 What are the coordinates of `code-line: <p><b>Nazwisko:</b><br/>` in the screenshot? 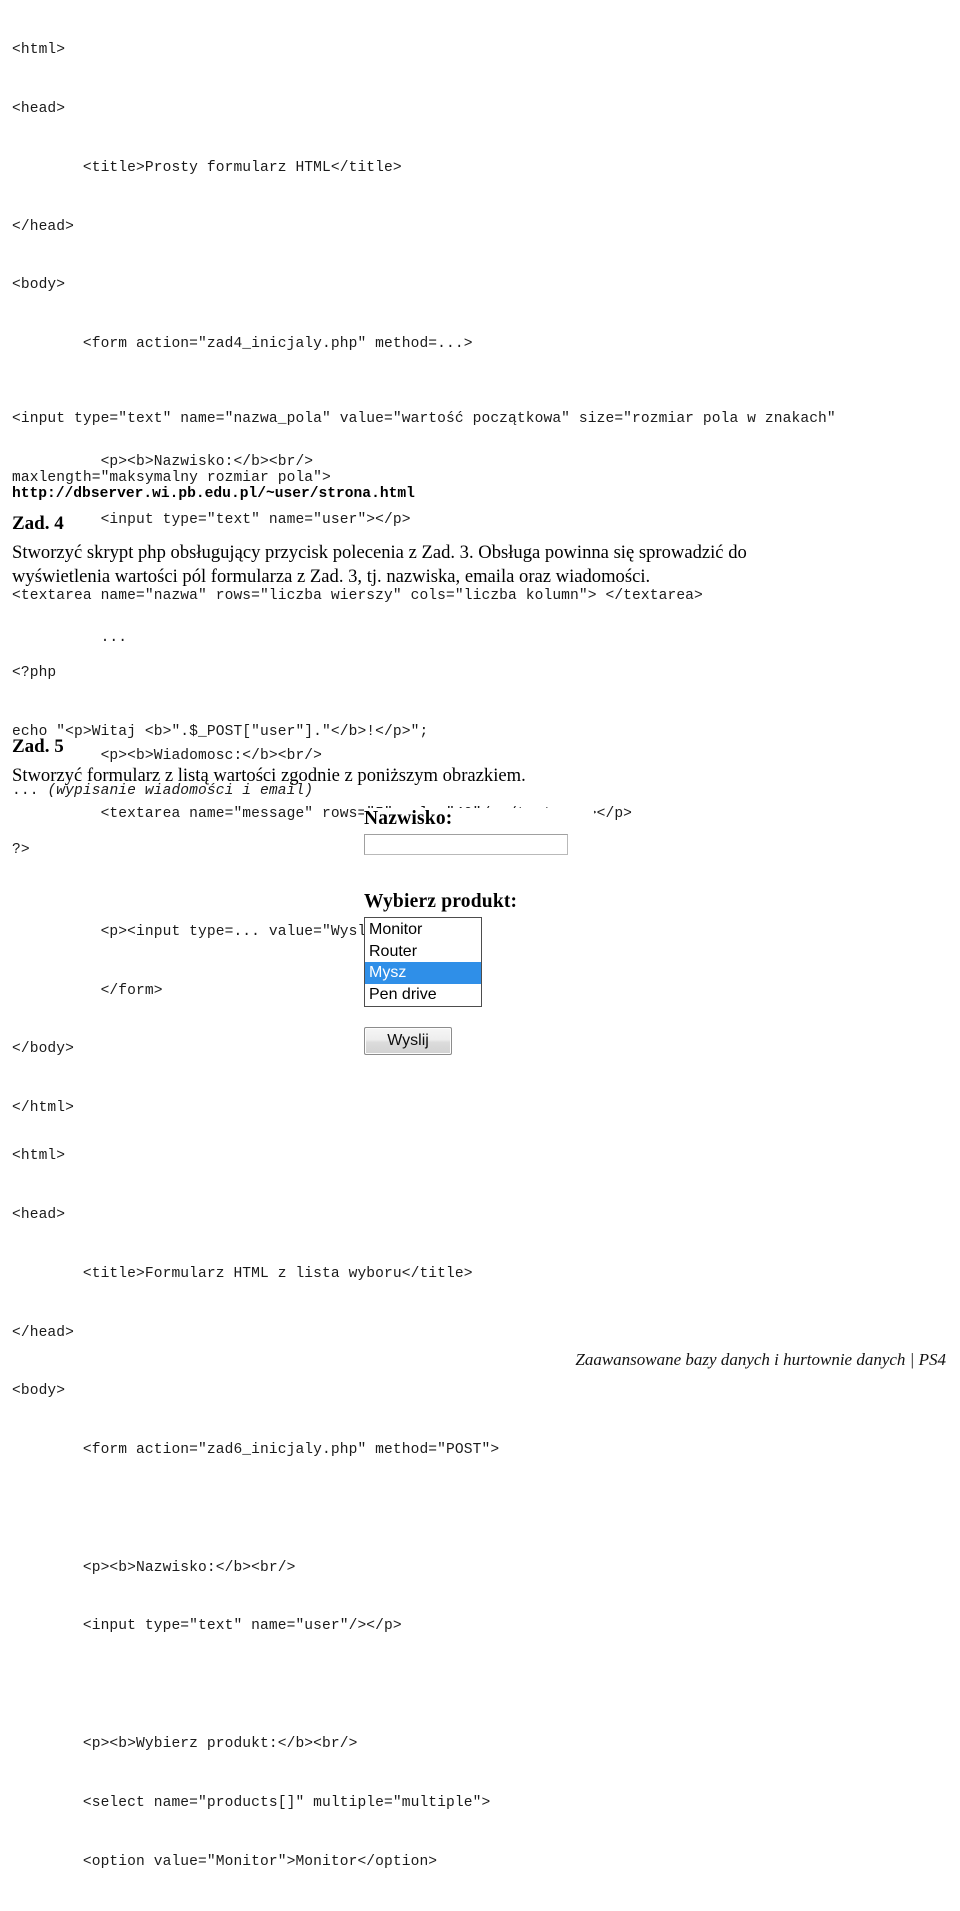 It's located at (154, 1567).